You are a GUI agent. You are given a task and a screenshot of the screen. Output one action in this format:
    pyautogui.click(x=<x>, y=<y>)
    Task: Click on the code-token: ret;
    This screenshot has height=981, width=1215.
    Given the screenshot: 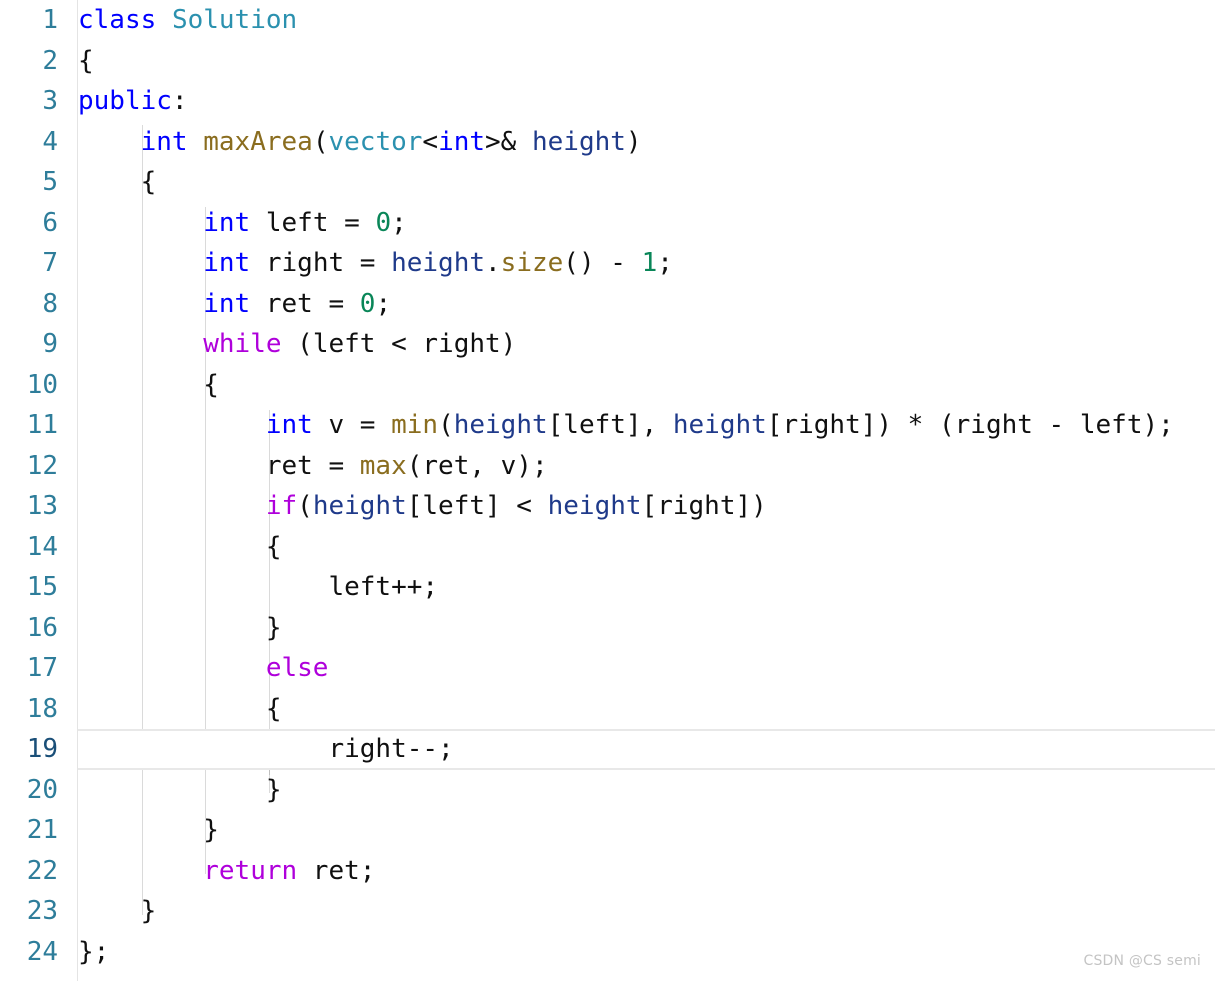 What is the action you would take?
    pyautogui.click(x=336, y=870)
    